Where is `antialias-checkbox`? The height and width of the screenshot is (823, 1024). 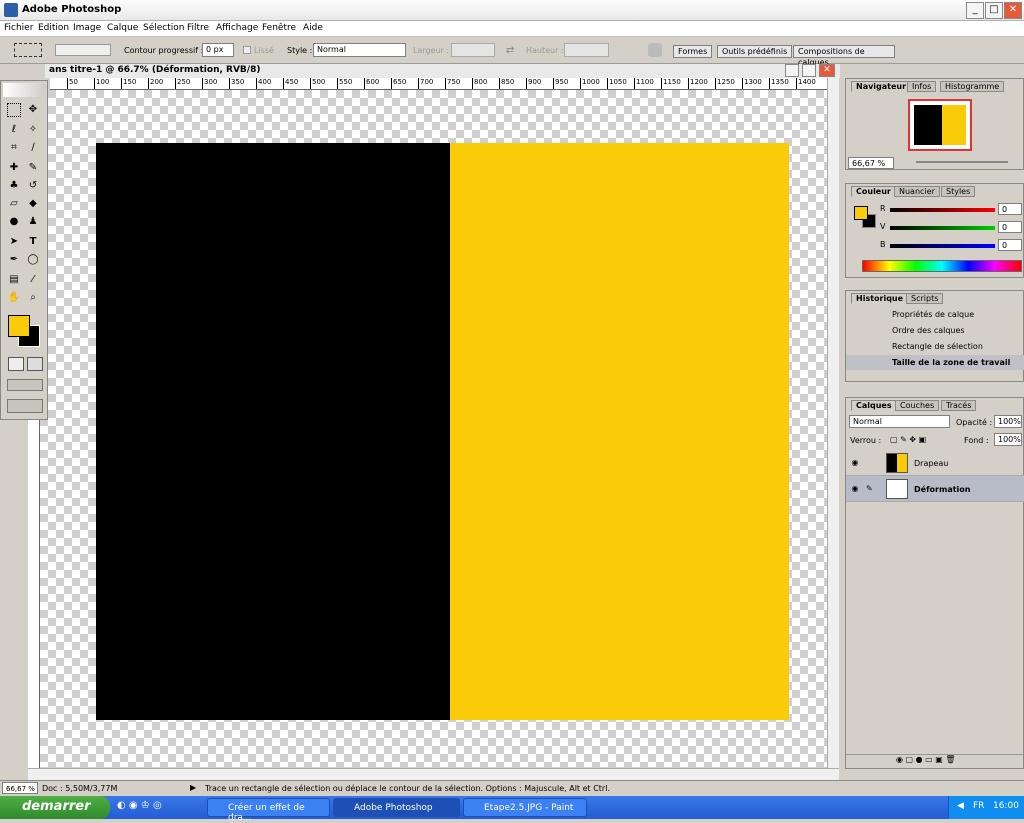 antialias-checkbox is located at coordinates (247, 50).